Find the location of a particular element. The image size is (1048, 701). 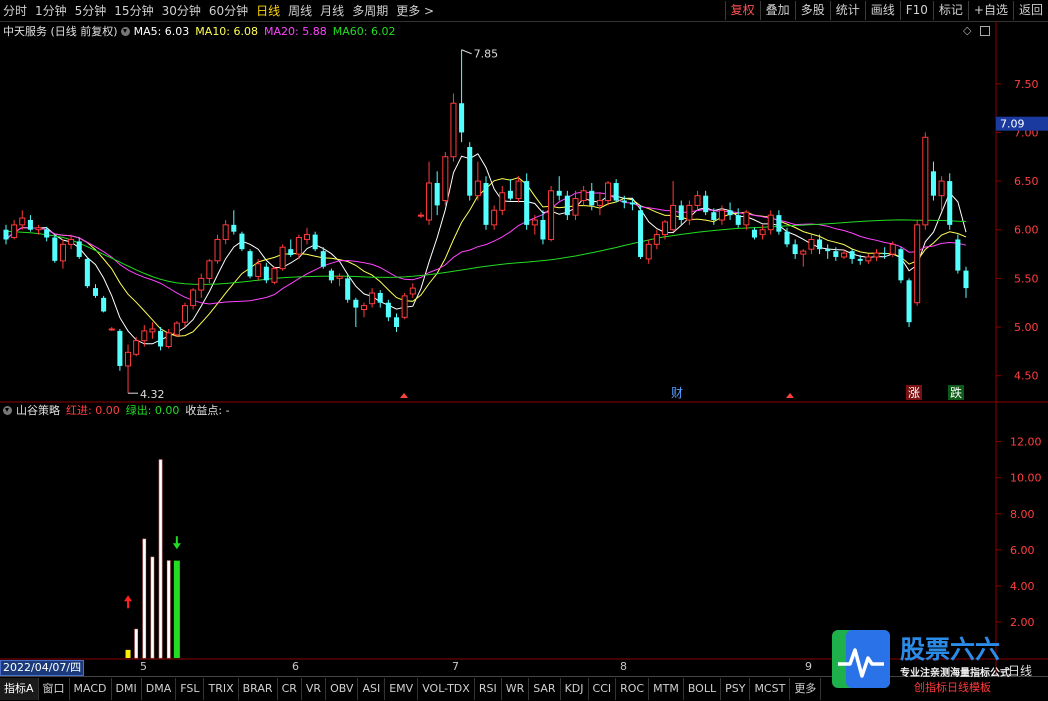

toolbar-button: 返回 is located at coordinates (1030, 10).